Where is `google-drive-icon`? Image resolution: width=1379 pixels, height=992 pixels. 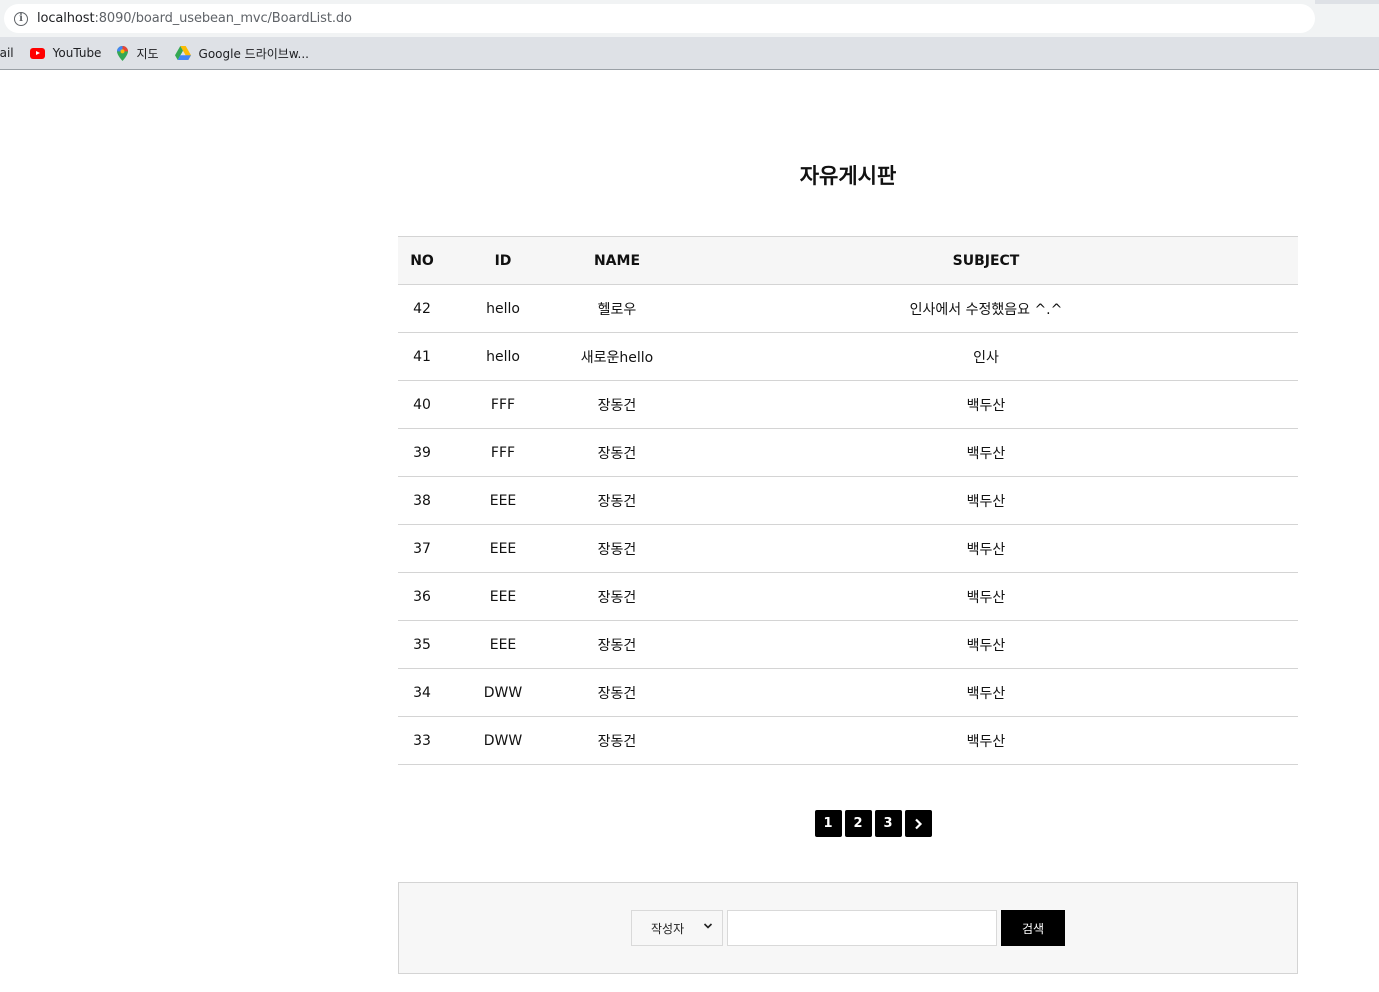
google-drive-icon is located at coordinates (182, 53).